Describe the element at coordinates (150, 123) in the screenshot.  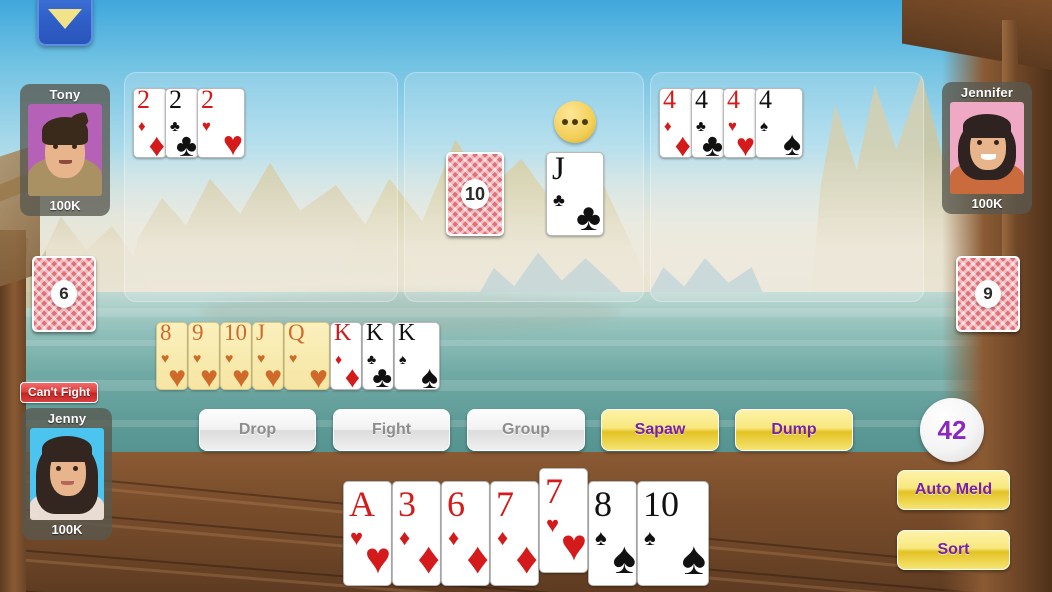
I see `meld-card: 2 ♦ ♦` at that location.